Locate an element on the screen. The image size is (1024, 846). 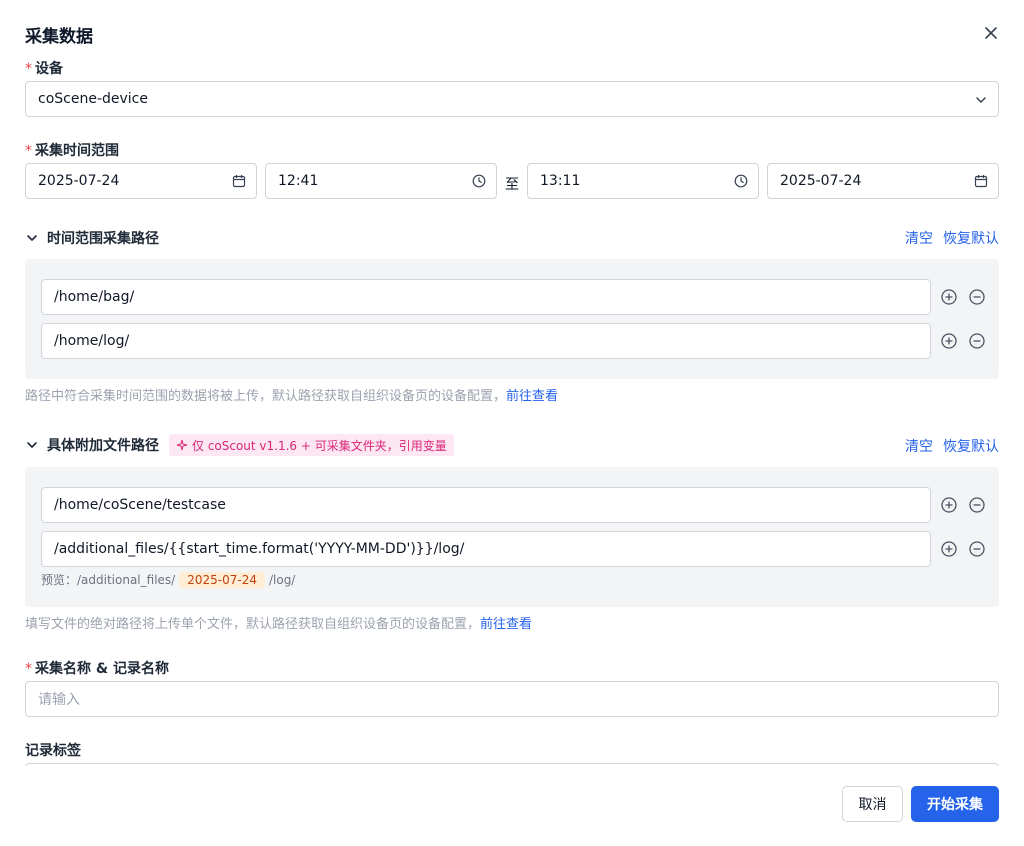
sparkle-icon is located at coordinates (182, 445).